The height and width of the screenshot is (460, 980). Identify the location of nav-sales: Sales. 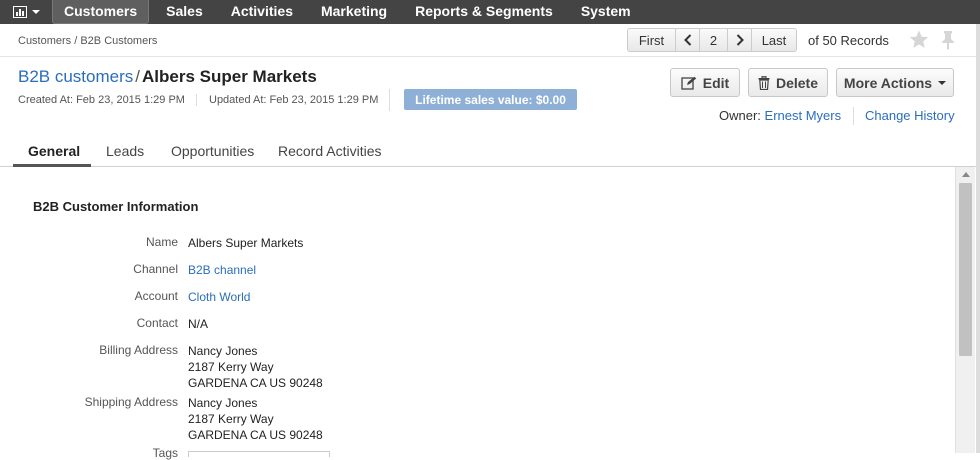
(184, 12).